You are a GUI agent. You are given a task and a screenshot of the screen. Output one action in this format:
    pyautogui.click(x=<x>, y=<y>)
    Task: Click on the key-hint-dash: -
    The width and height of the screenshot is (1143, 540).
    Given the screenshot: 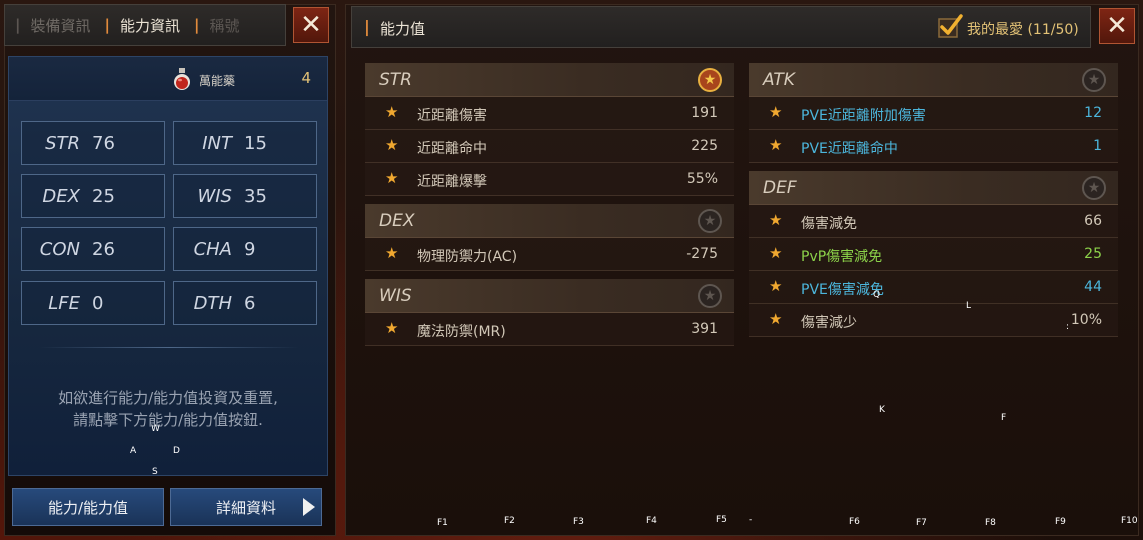 What is the action you would take?
    pyautogui.click(x=751, y=520)
    